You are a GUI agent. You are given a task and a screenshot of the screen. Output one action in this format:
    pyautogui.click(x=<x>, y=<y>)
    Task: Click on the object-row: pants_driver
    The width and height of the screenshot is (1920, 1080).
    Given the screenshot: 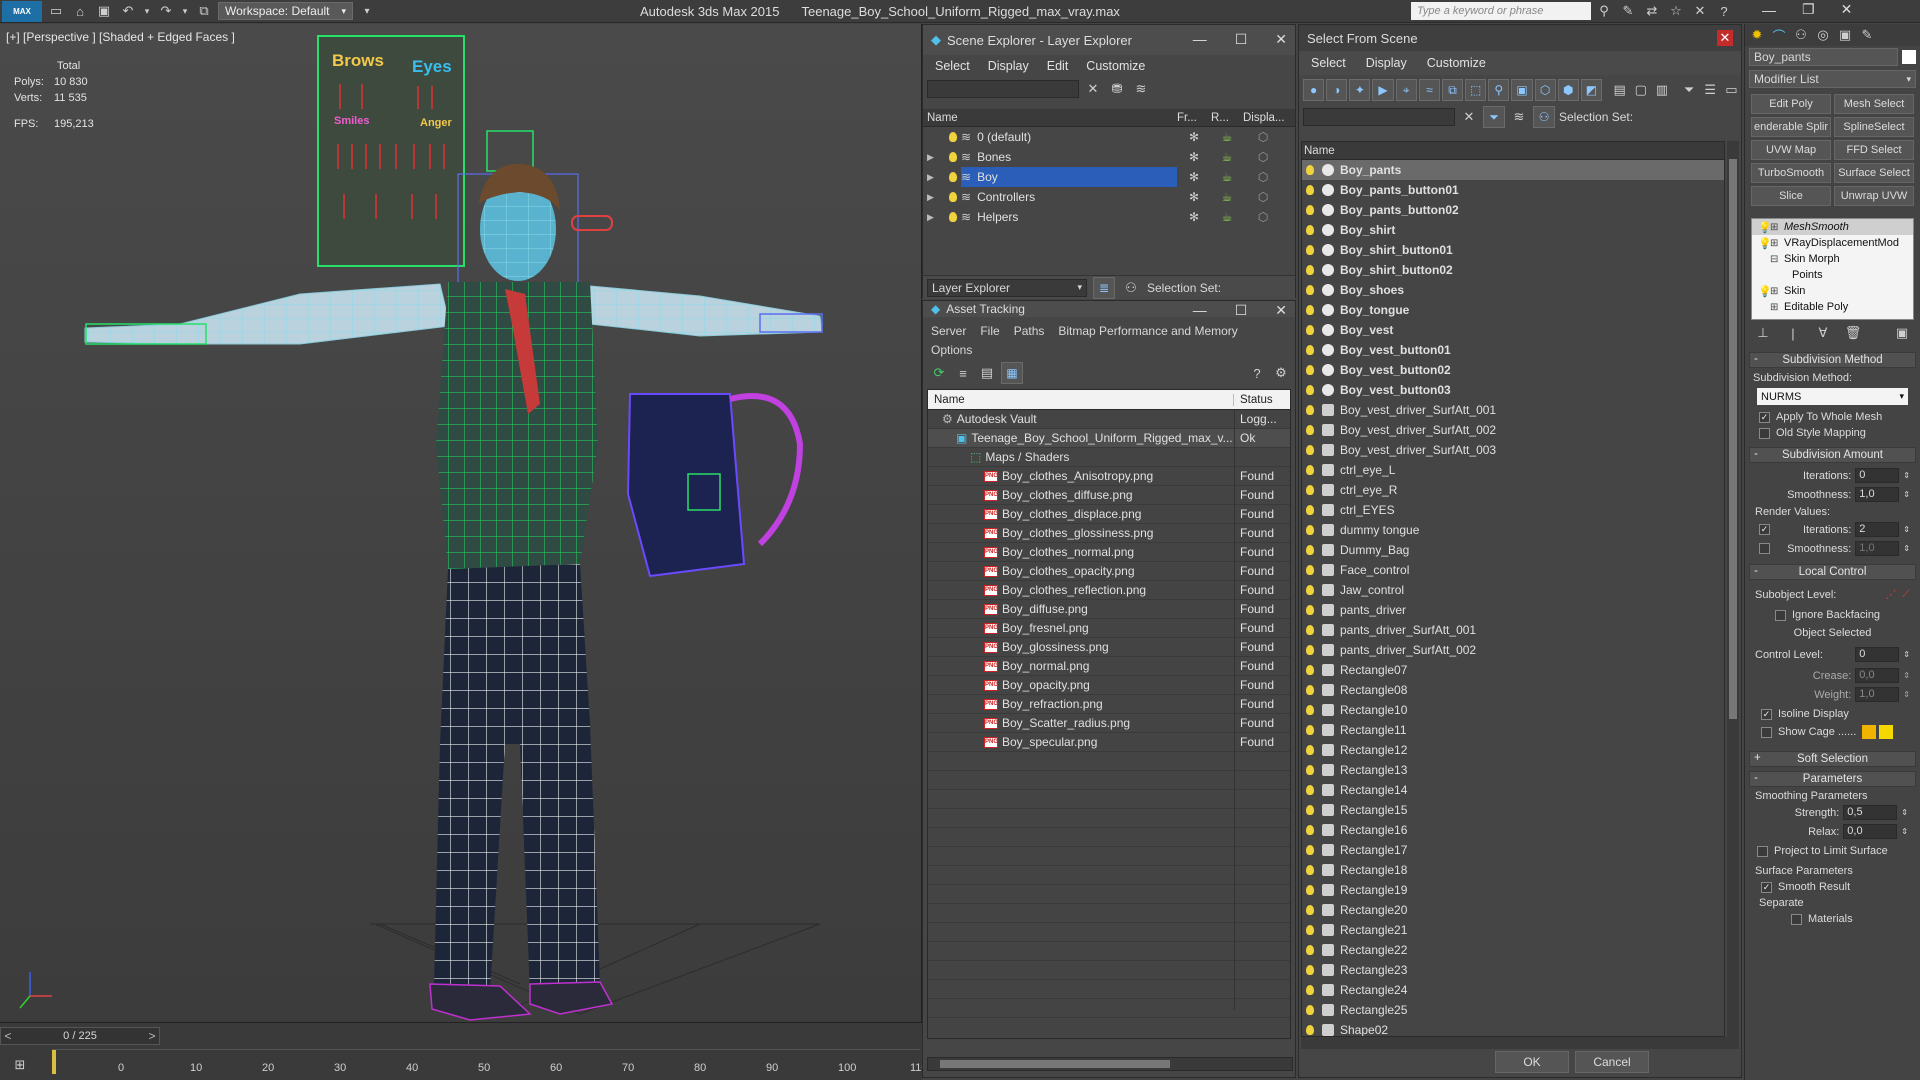 What is the action you would take?
    pyautogui.click(x=1513, y=610)
    